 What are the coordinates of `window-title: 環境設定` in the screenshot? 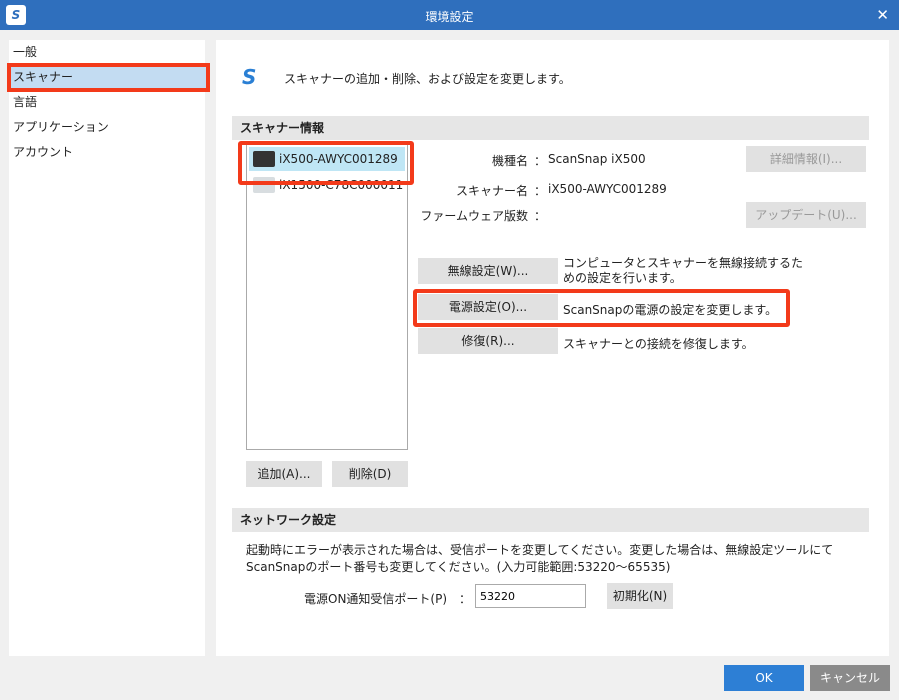 It's located at (449, 17).